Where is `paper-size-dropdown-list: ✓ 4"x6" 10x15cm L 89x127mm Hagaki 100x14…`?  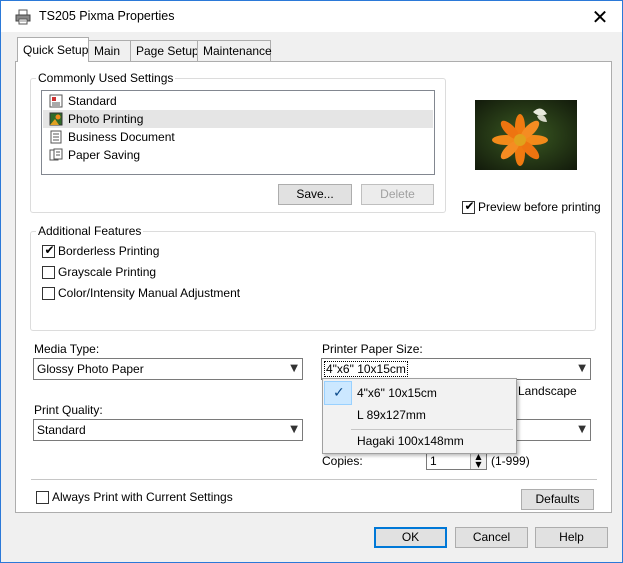
paper-size-dropdown-list: ✓ 4"x6" 10x15cm L 89x127mm Hagaki 100x14… is located at coordinates (419, 416).